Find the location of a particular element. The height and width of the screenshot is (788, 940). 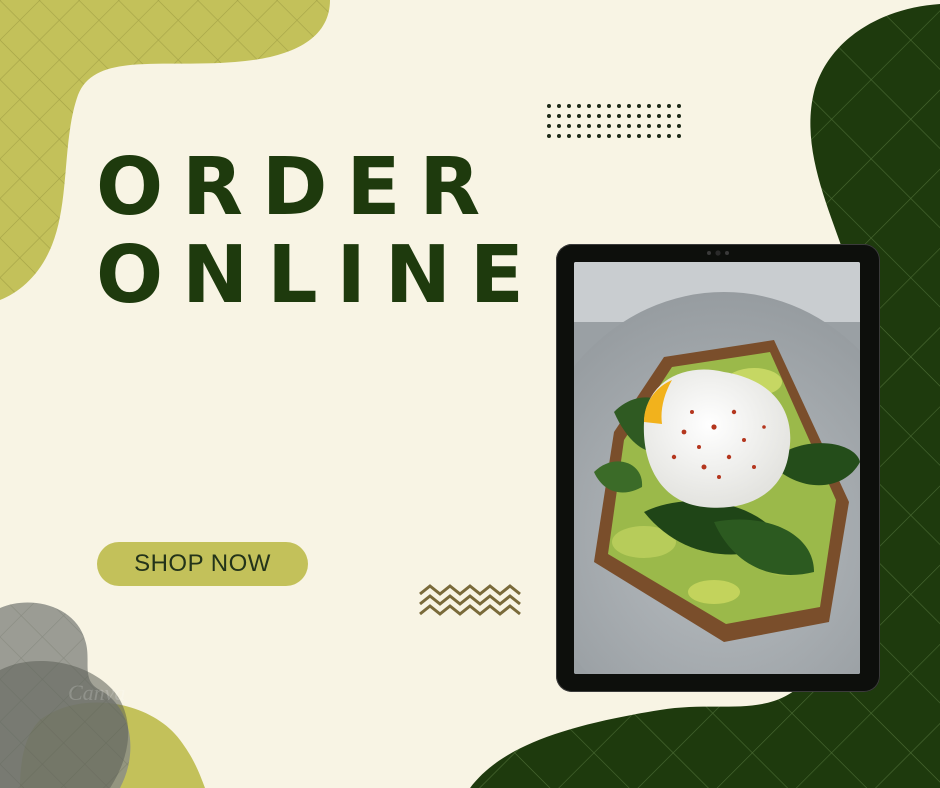

headline-line-online: ONLINE is located at coordinates (319, 275).